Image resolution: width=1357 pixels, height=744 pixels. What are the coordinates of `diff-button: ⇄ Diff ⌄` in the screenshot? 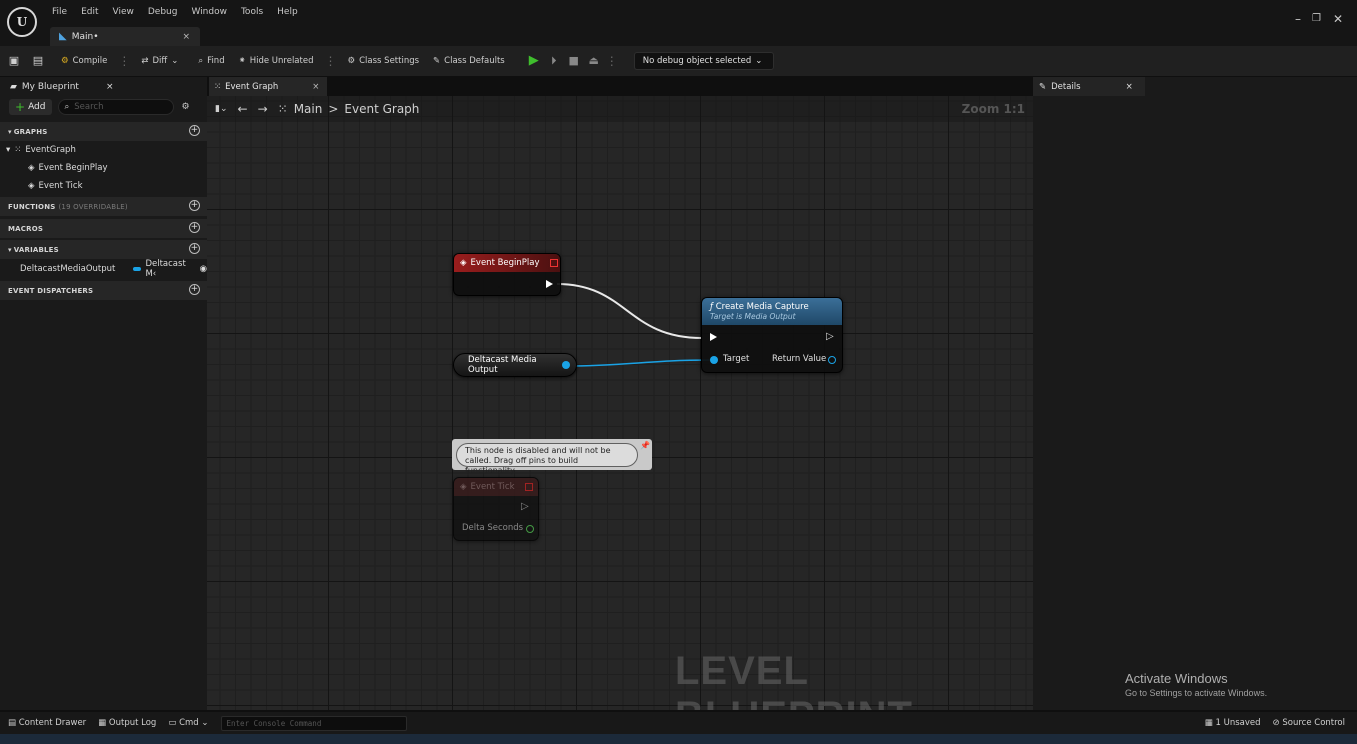 It's located at (159, 61).